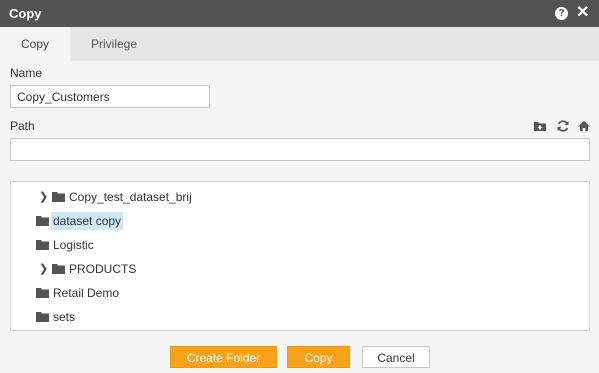 The image size is (599, 373). I want to click on create-folder-button: Create Folder, so click(223, 357).